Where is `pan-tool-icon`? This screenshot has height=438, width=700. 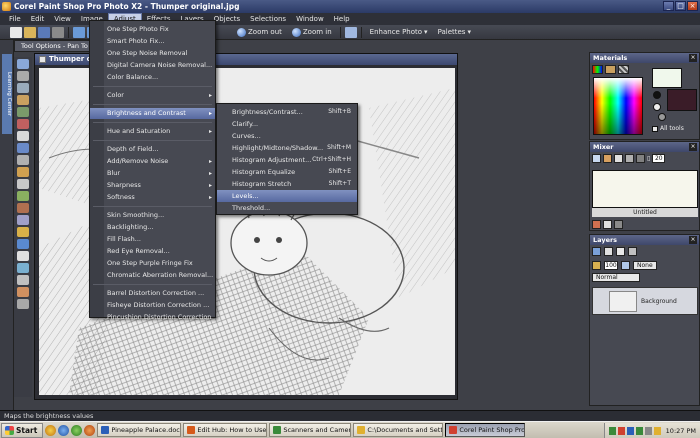 pan-tool-icon is located at coordinates (23, 64).